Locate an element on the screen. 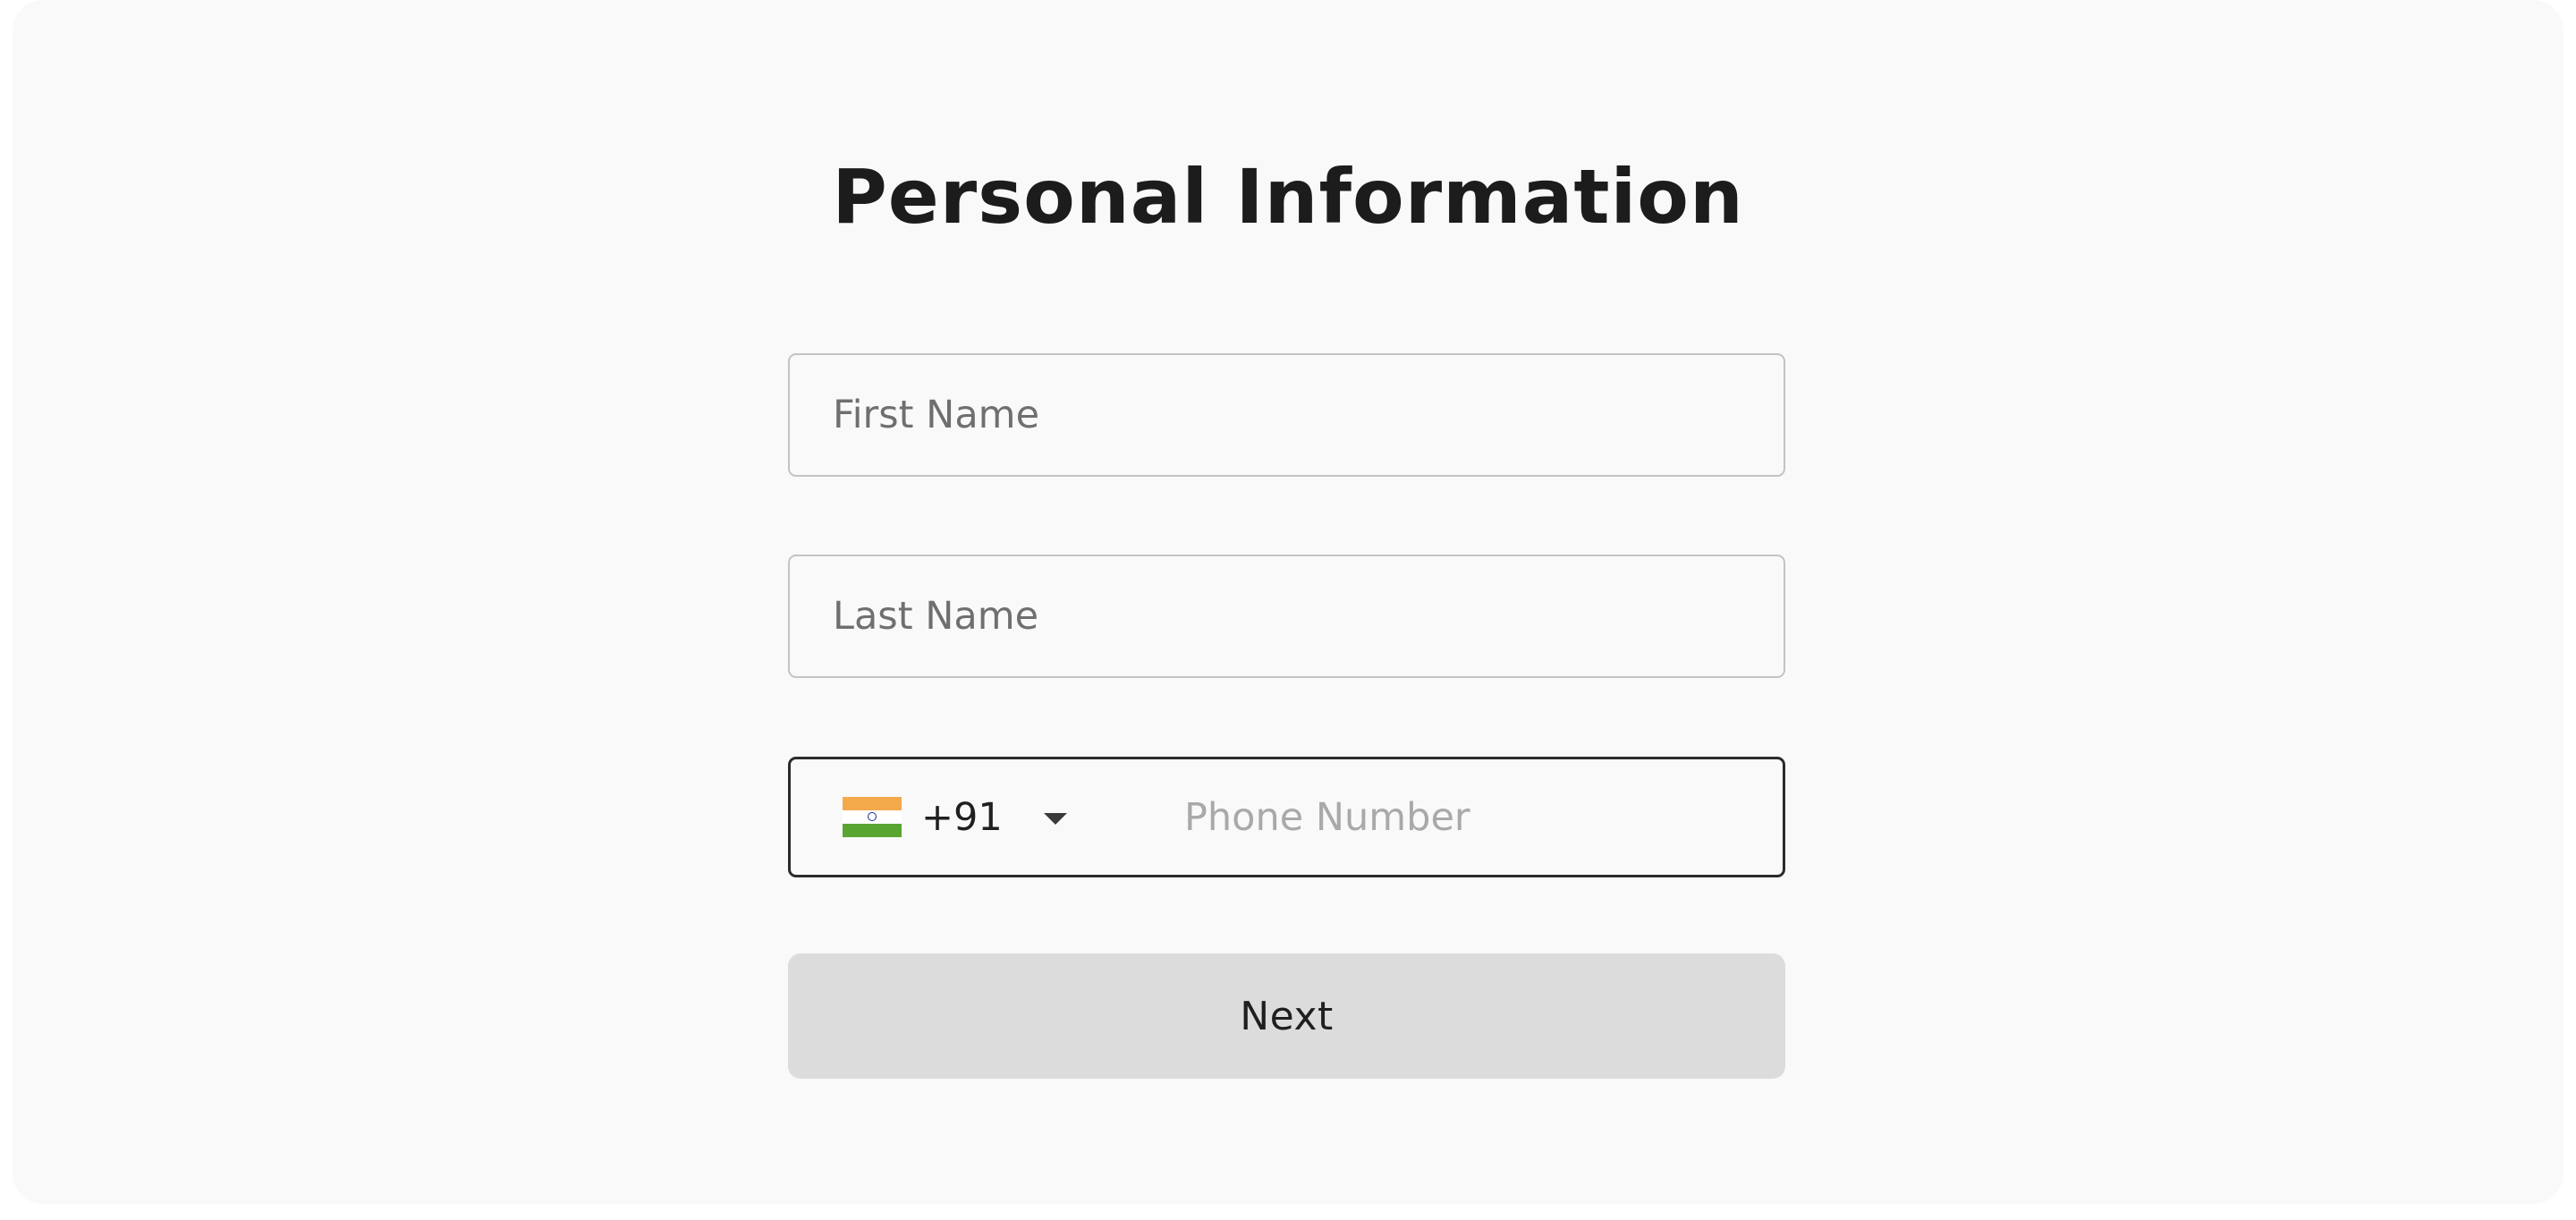 The height and width of the screenshot is (1220, 2576). country-code-selector: +91 is located at coordinates (955, 817).